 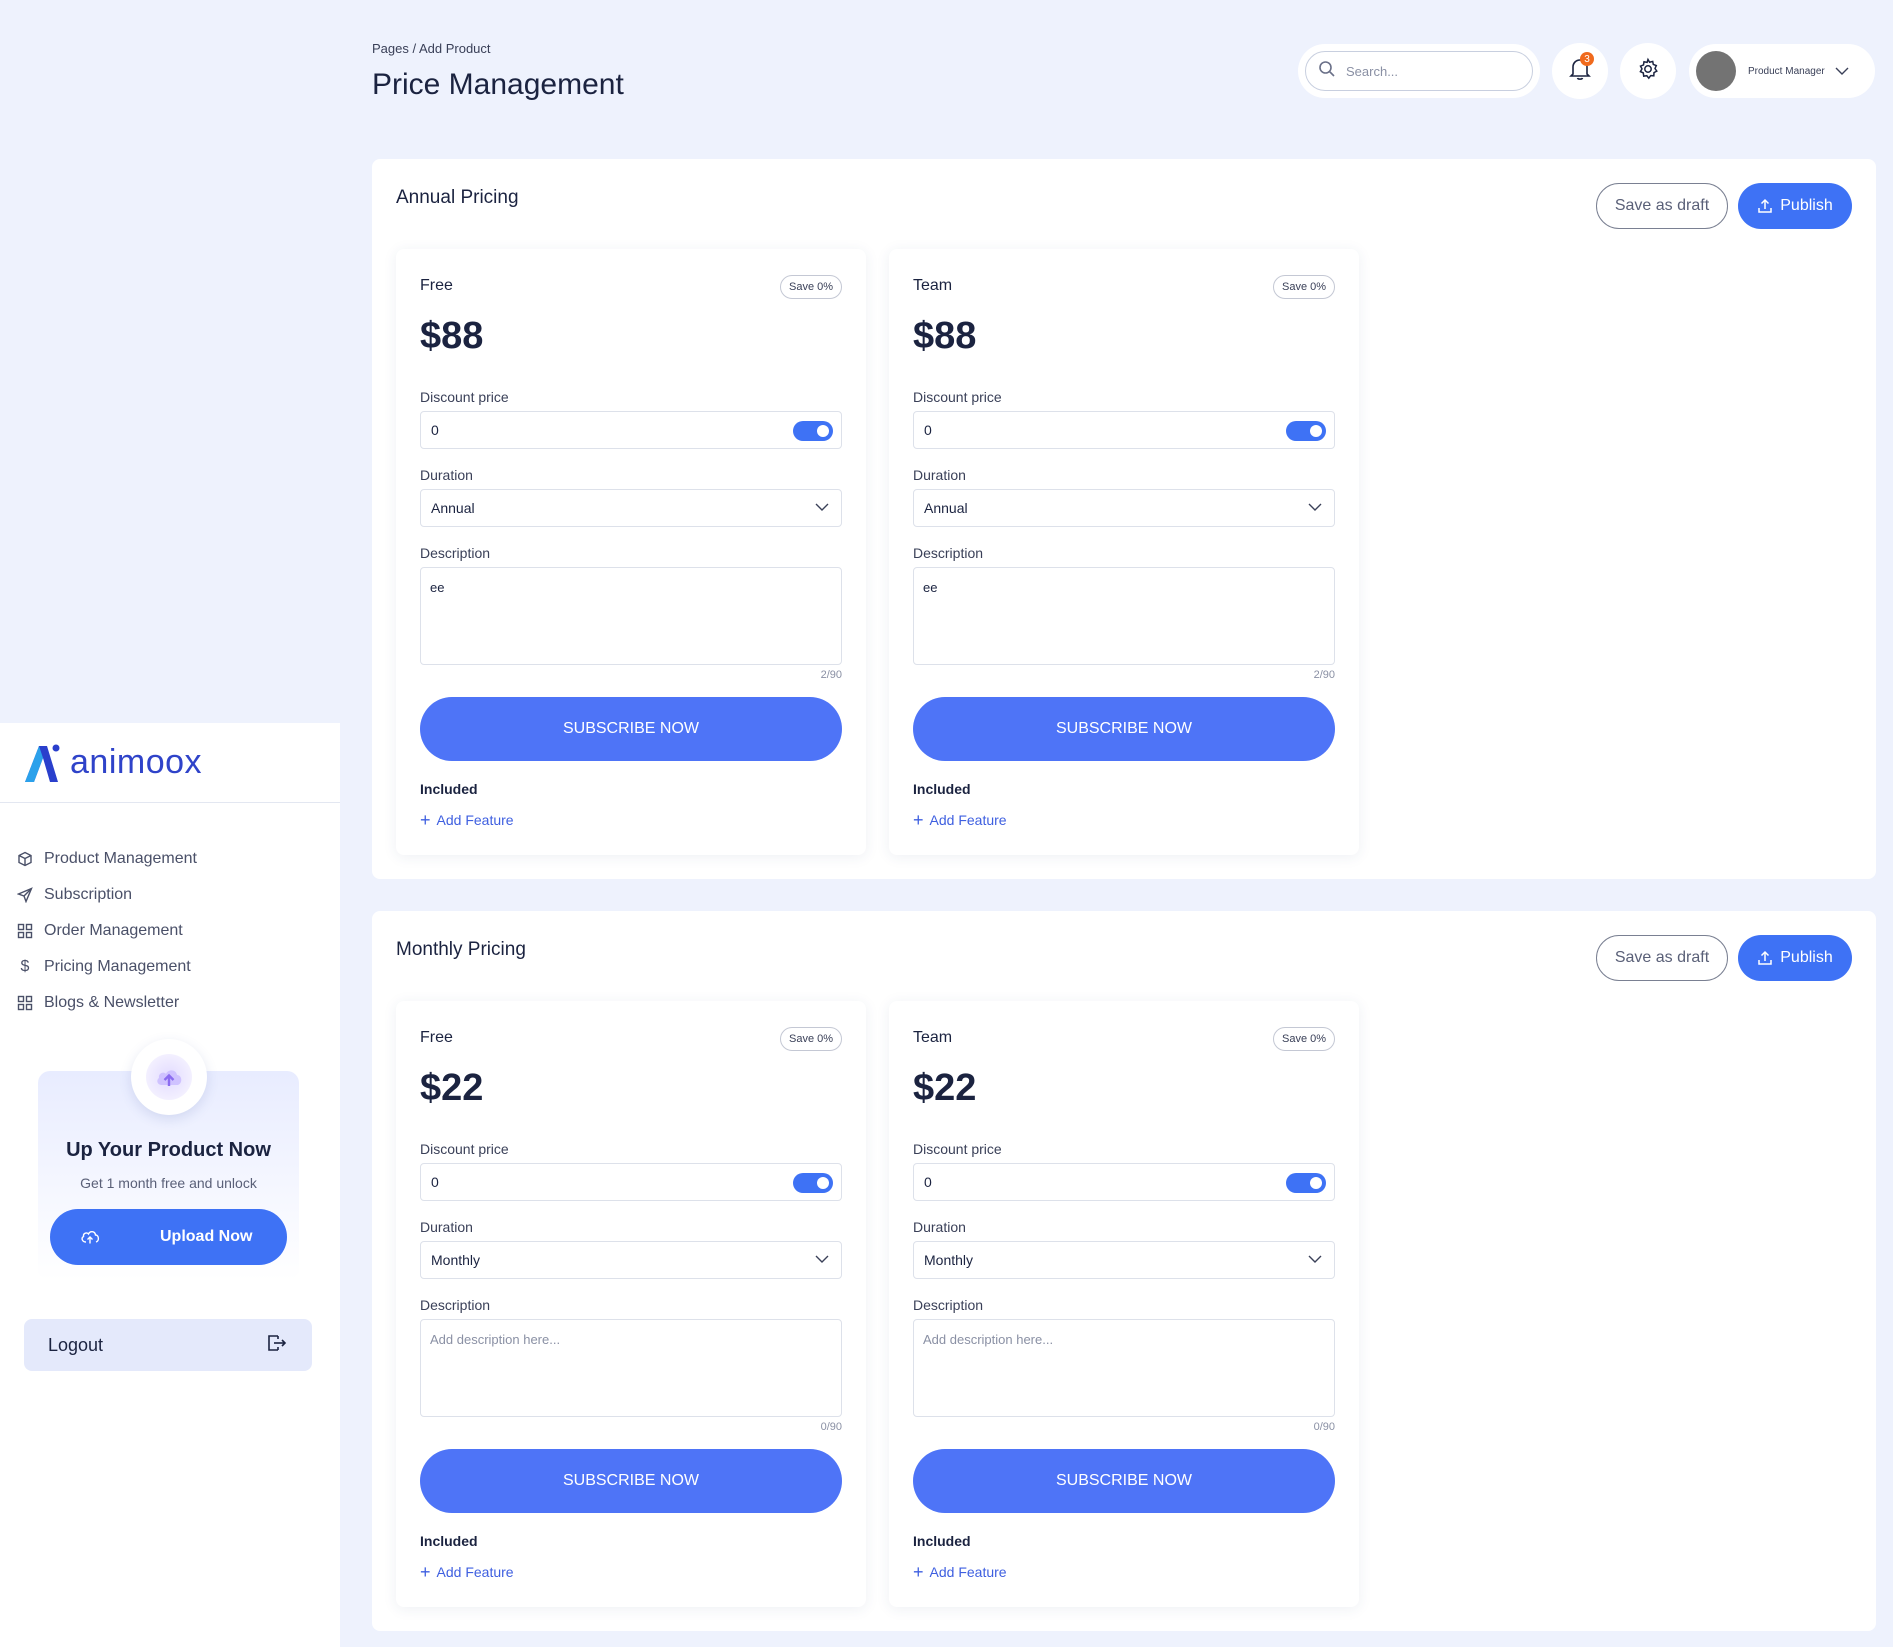 I want to click on description-label: Description, so click(x=455, y=553).